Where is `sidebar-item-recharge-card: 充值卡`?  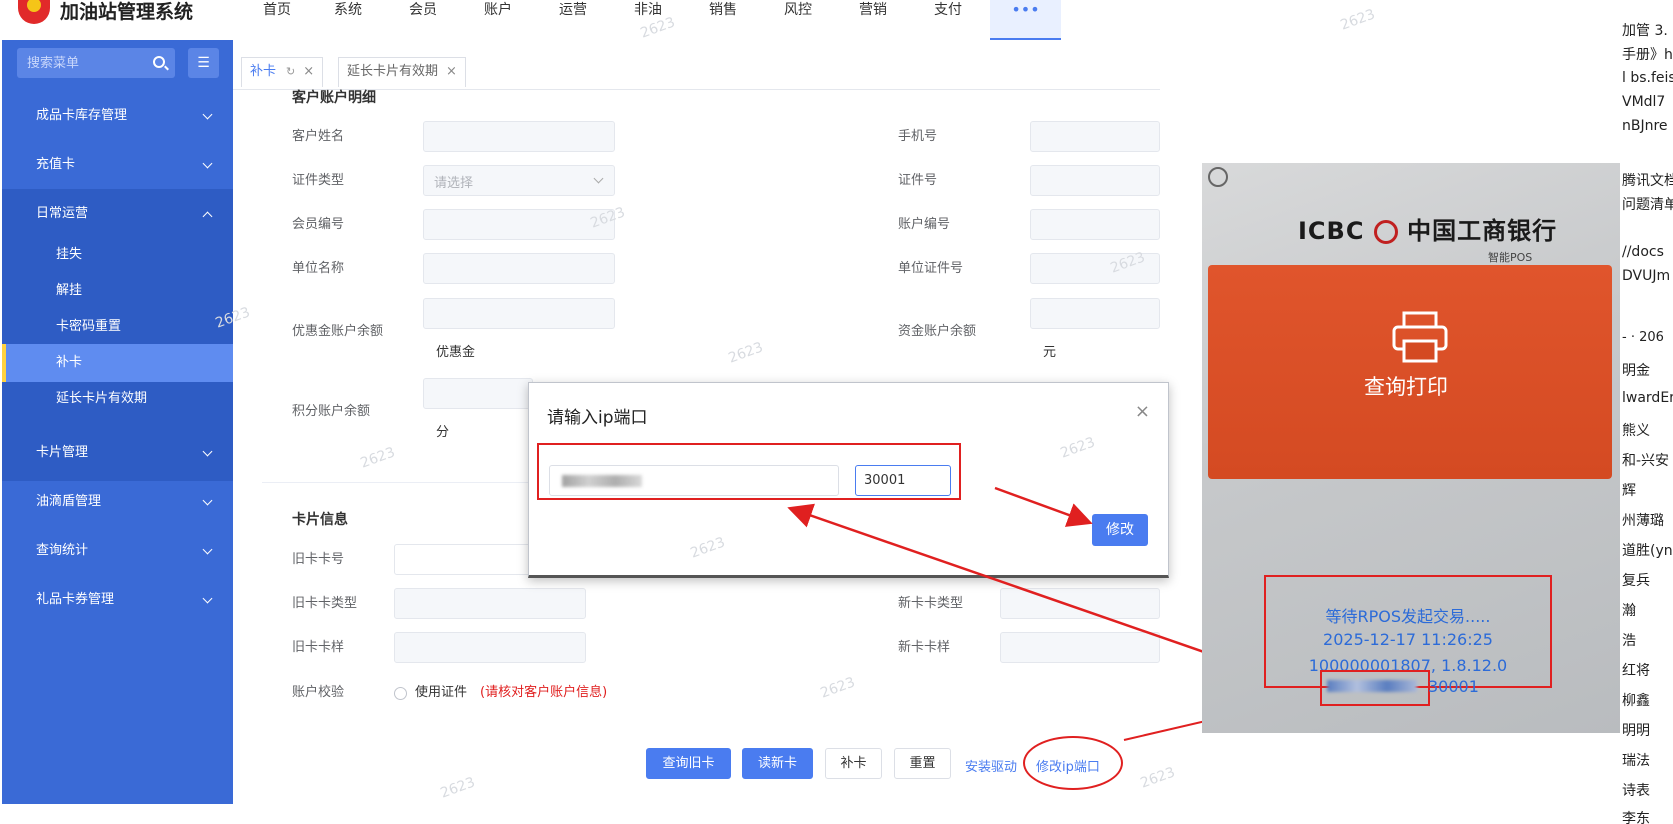
sidebar-item-recharge-card: 充值卡 is located at coordinates (117, 165).